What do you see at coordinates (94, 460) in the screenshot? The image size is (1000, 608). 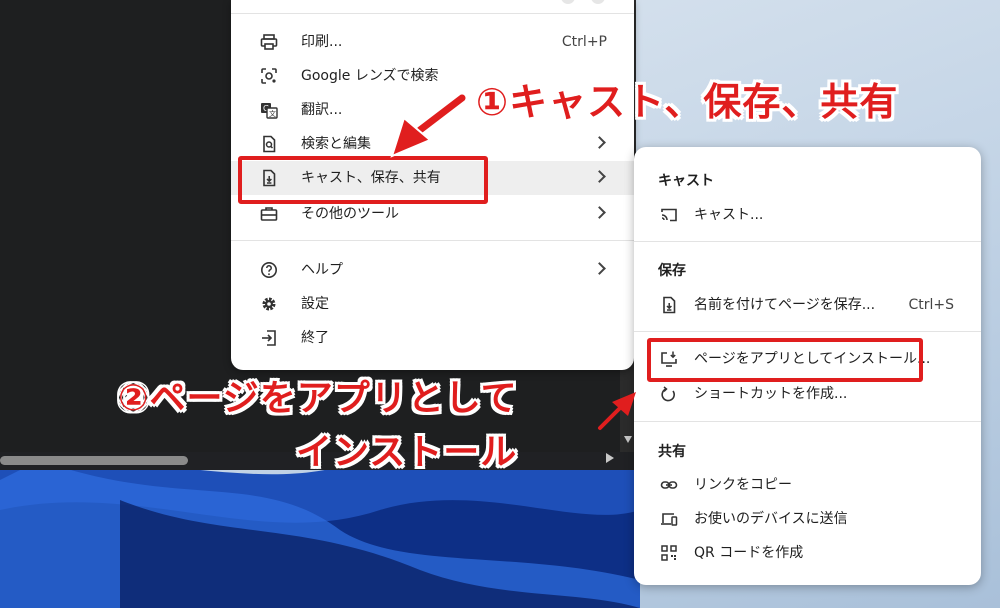 I see `horizontal-scrollbar-thumb` at bounding box center [94, 460].